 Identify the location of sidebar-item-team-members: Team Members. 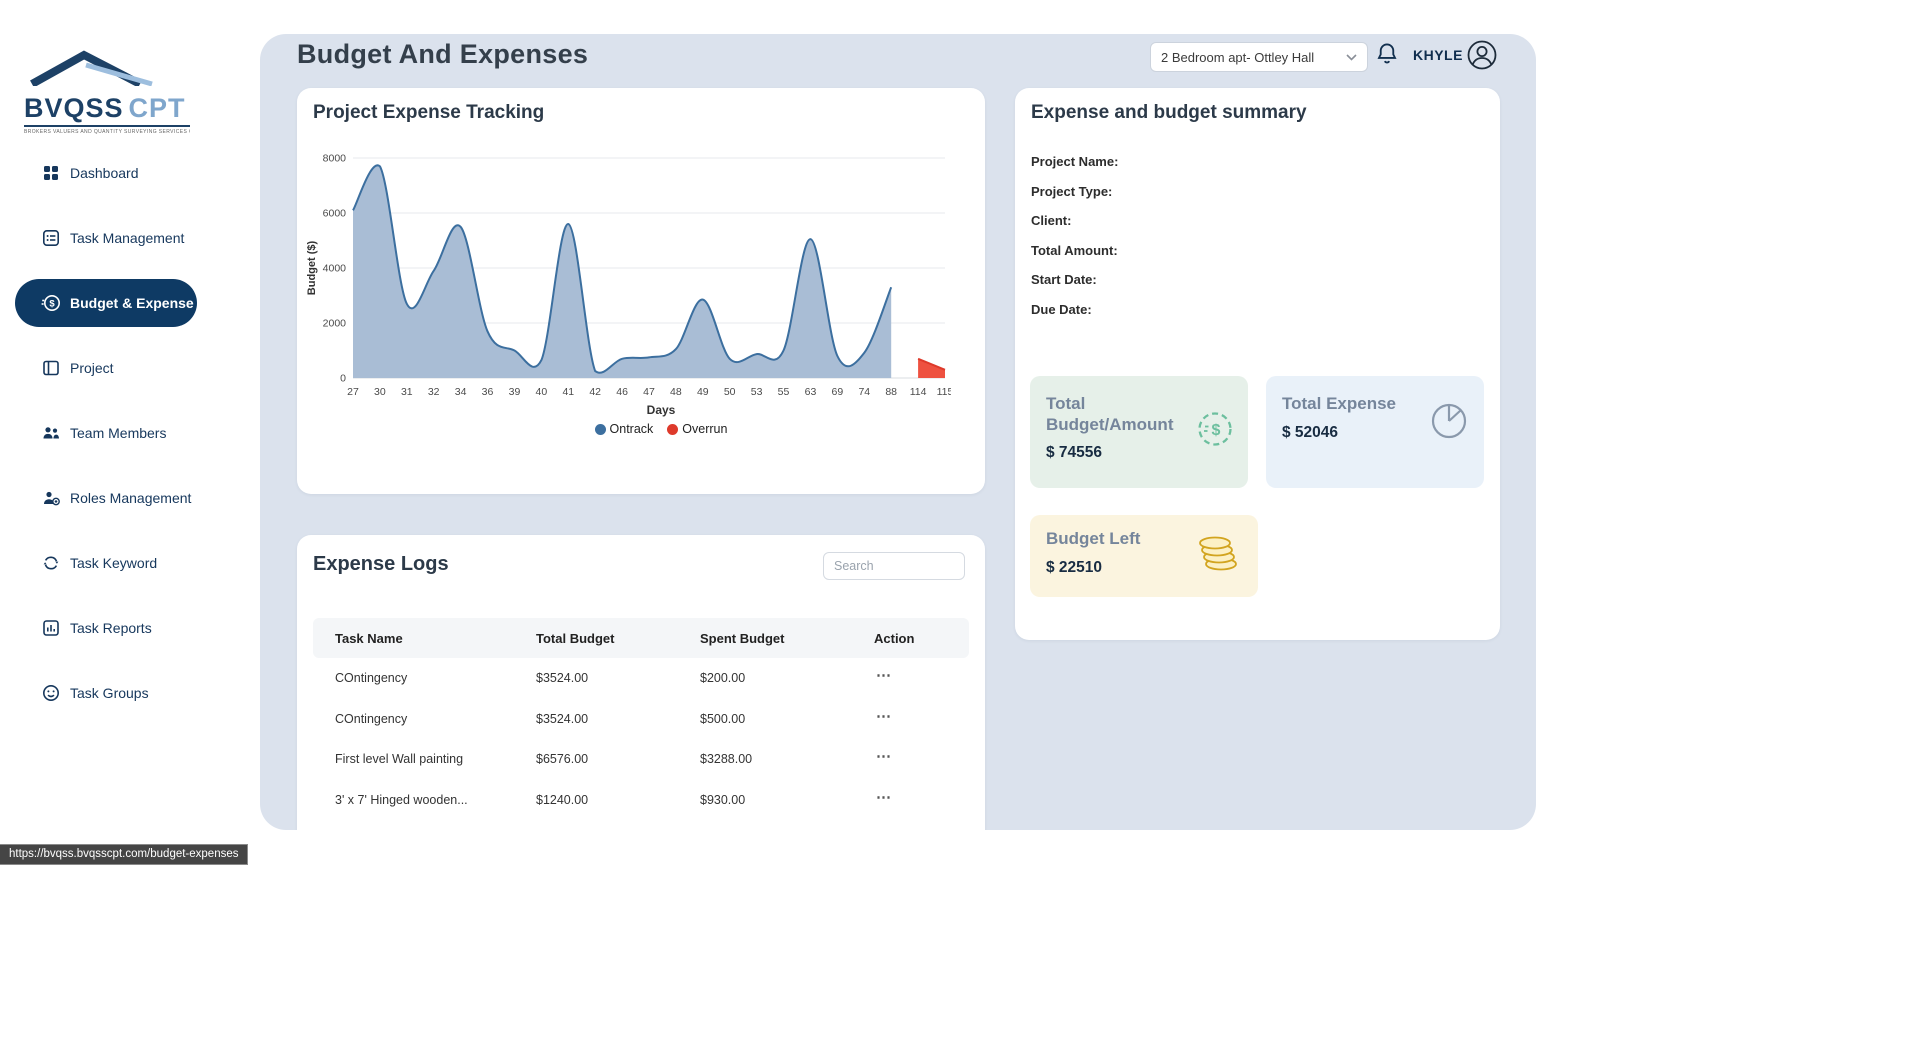
(106, 433).